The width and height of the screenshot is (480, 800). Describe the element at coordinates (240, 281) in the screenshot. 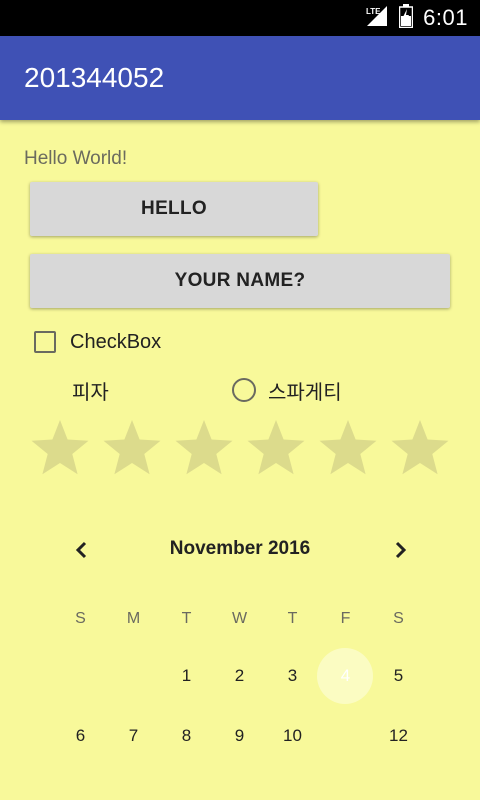

I see `your-name-button: YOUR NAME?` at that location.